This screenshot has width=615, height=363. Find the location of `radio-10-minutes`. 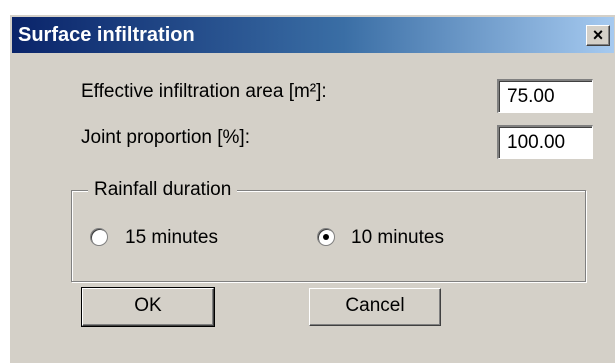

radio-10-minutes is located at coordinates (326, 237).